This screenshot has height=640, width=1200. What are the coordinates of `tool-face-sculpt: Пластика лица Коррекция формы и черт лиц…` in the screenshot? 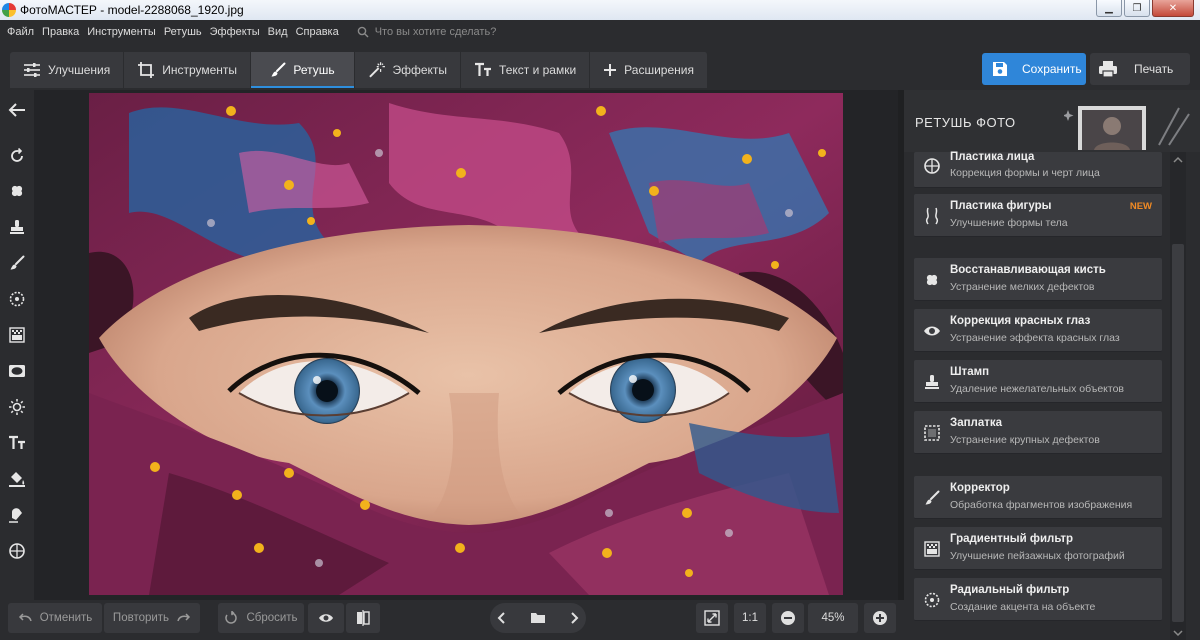 It's located at (1038, 169).